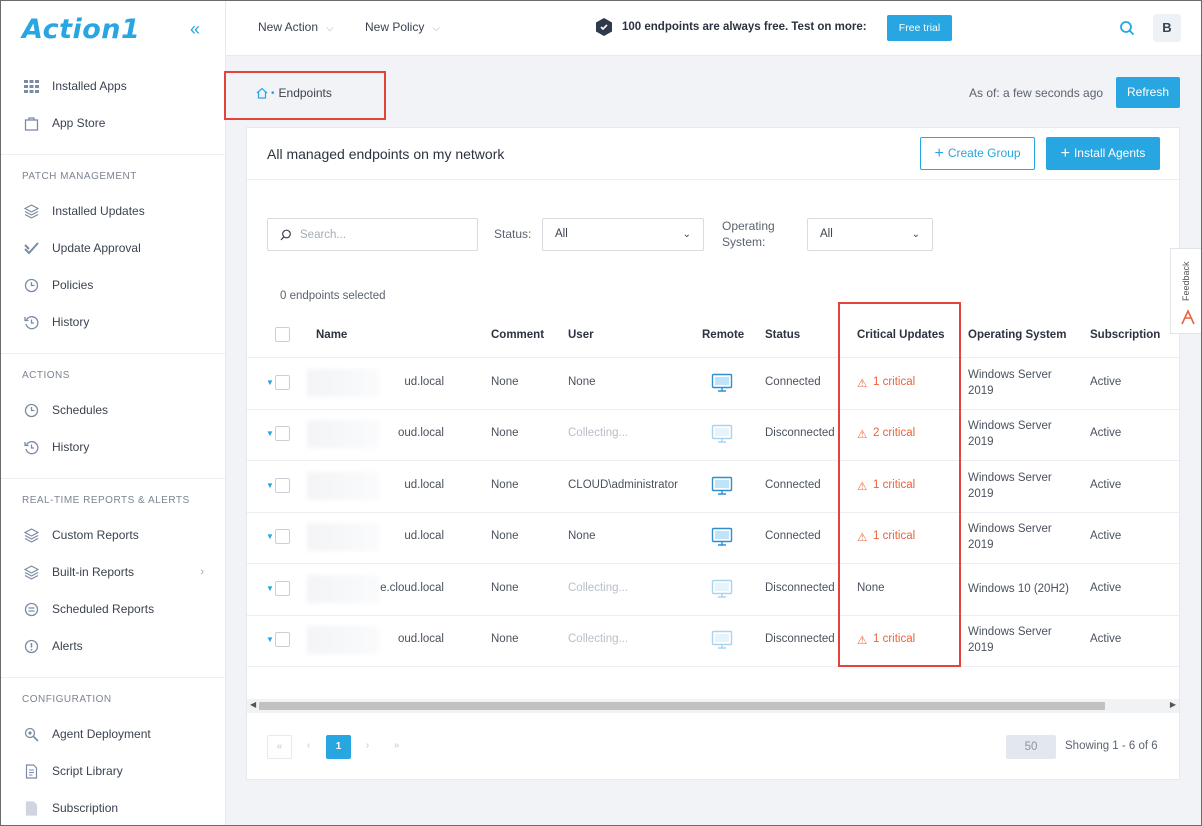 This screenshot has width=1202, height=826. What do you see at coordinates (113, 609) in the screenshot?
I see `sidebar-item-scheduled-reports: Scheduled Reports` at bounding box center [113, 609].